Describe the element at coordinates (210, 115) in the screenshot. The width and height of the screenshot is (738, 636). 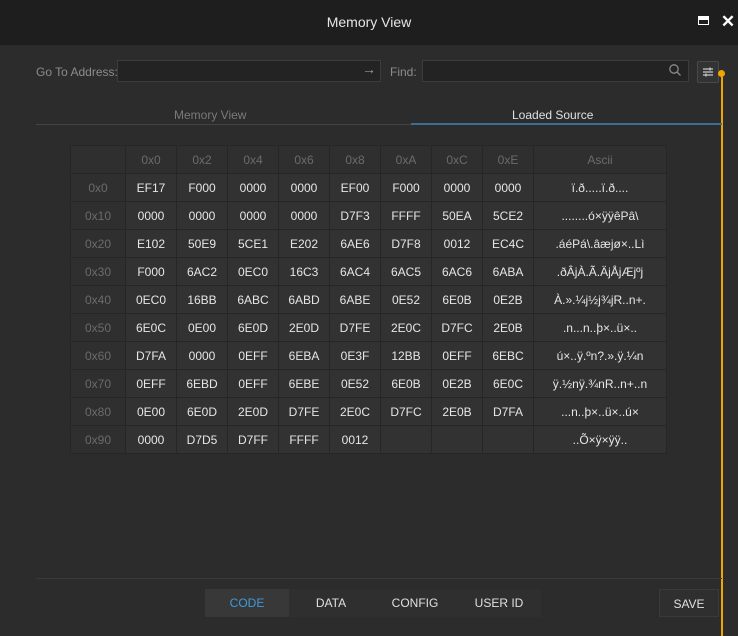
I see `tab-memory-view: Memory View` at that location.